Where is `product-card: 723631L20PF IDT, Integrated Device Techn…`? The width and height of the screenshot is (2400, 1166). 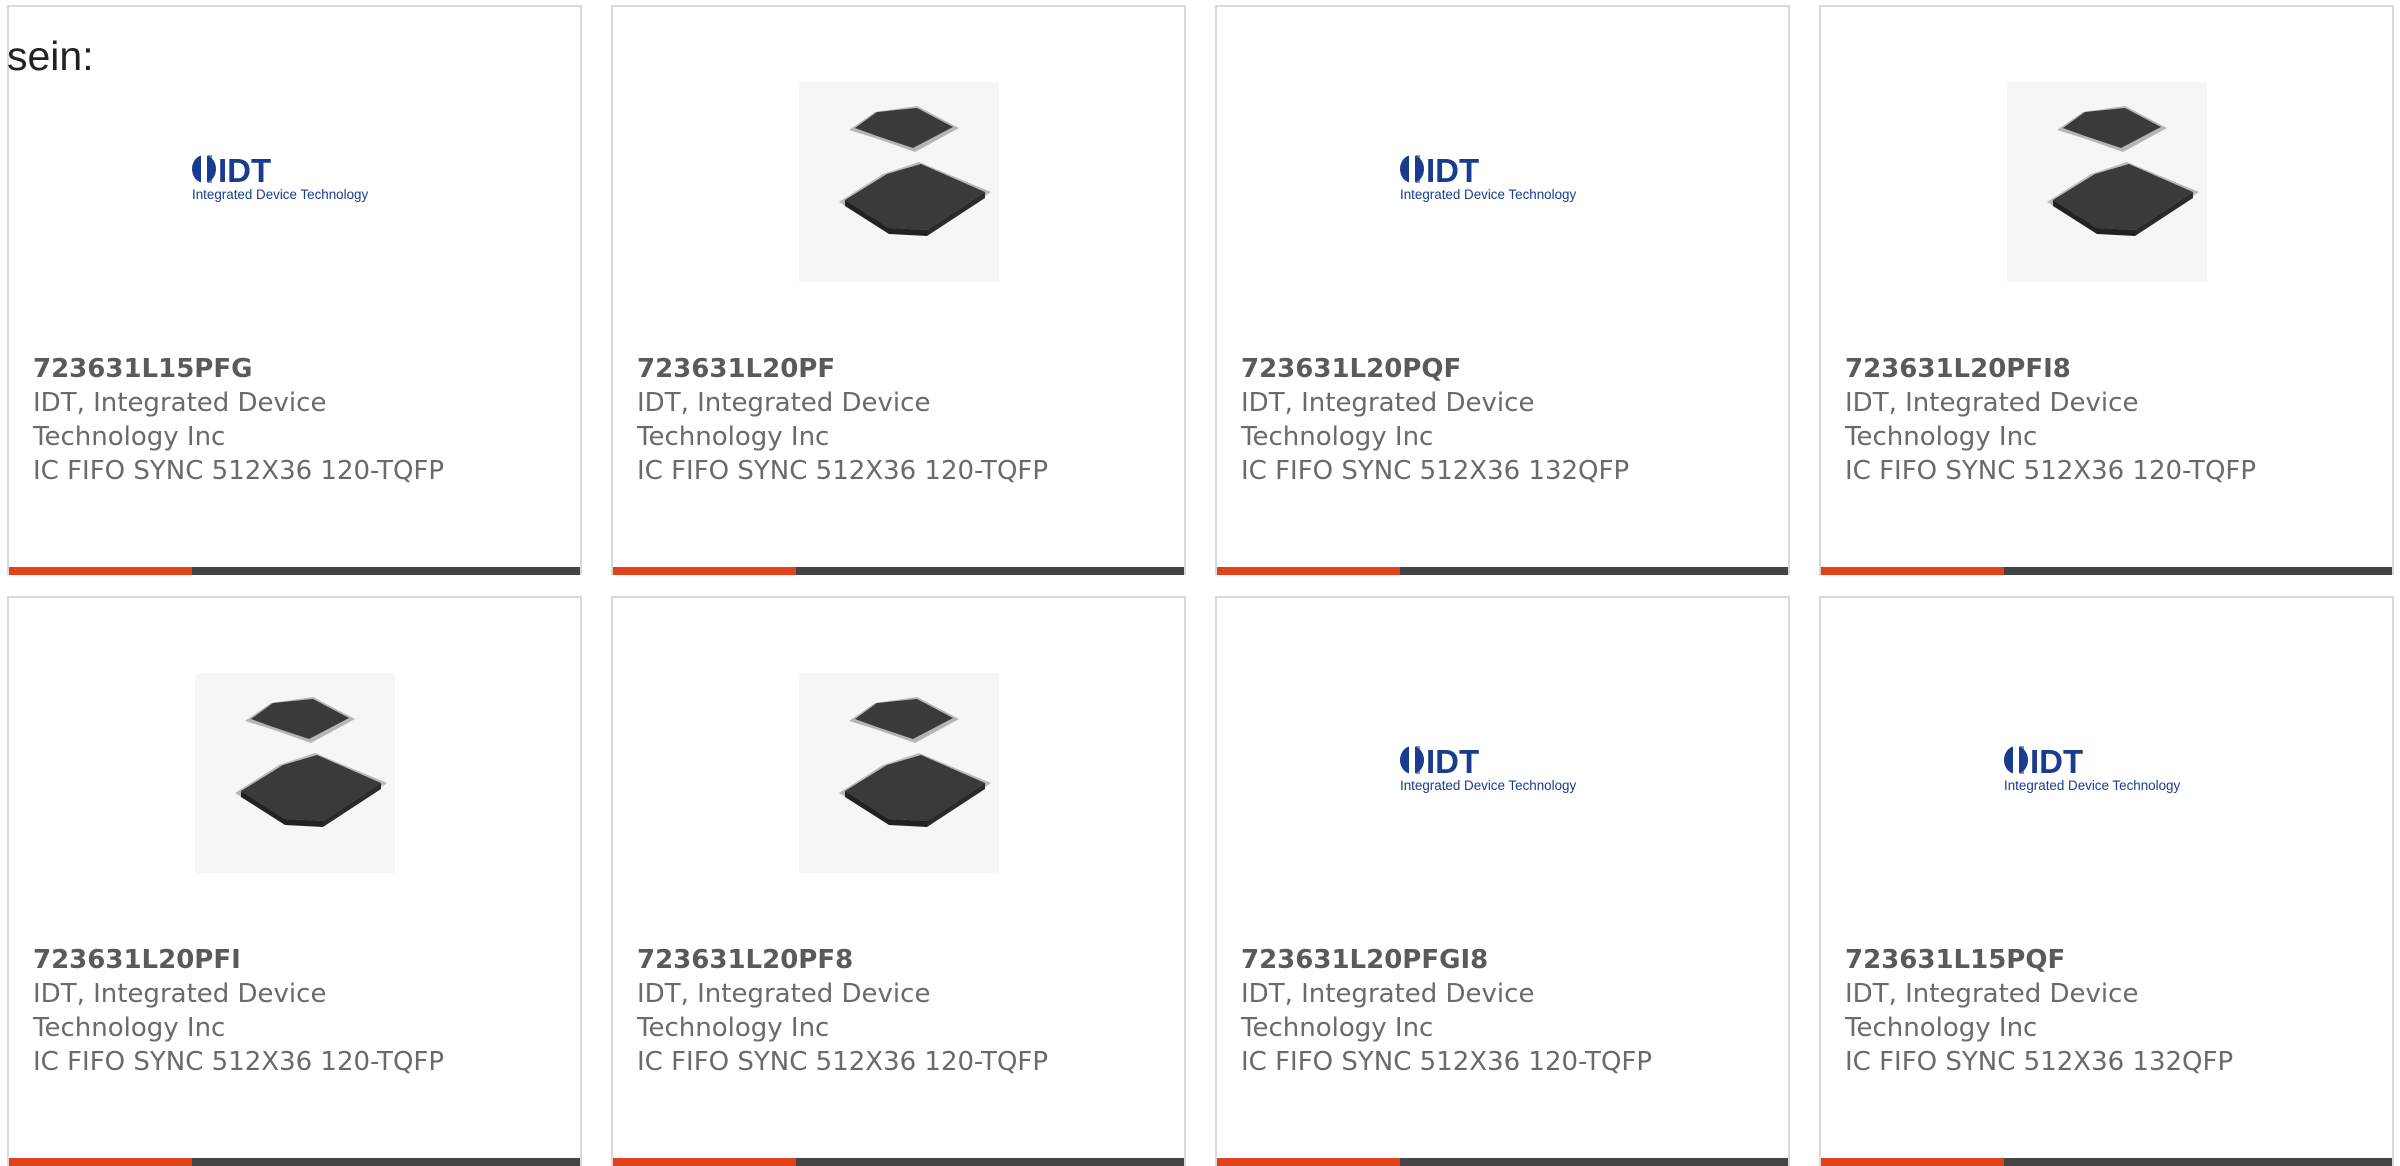 product-card: 723631L20PF IDT, Integrated Device Techn… is located at coordinates (898, 290).